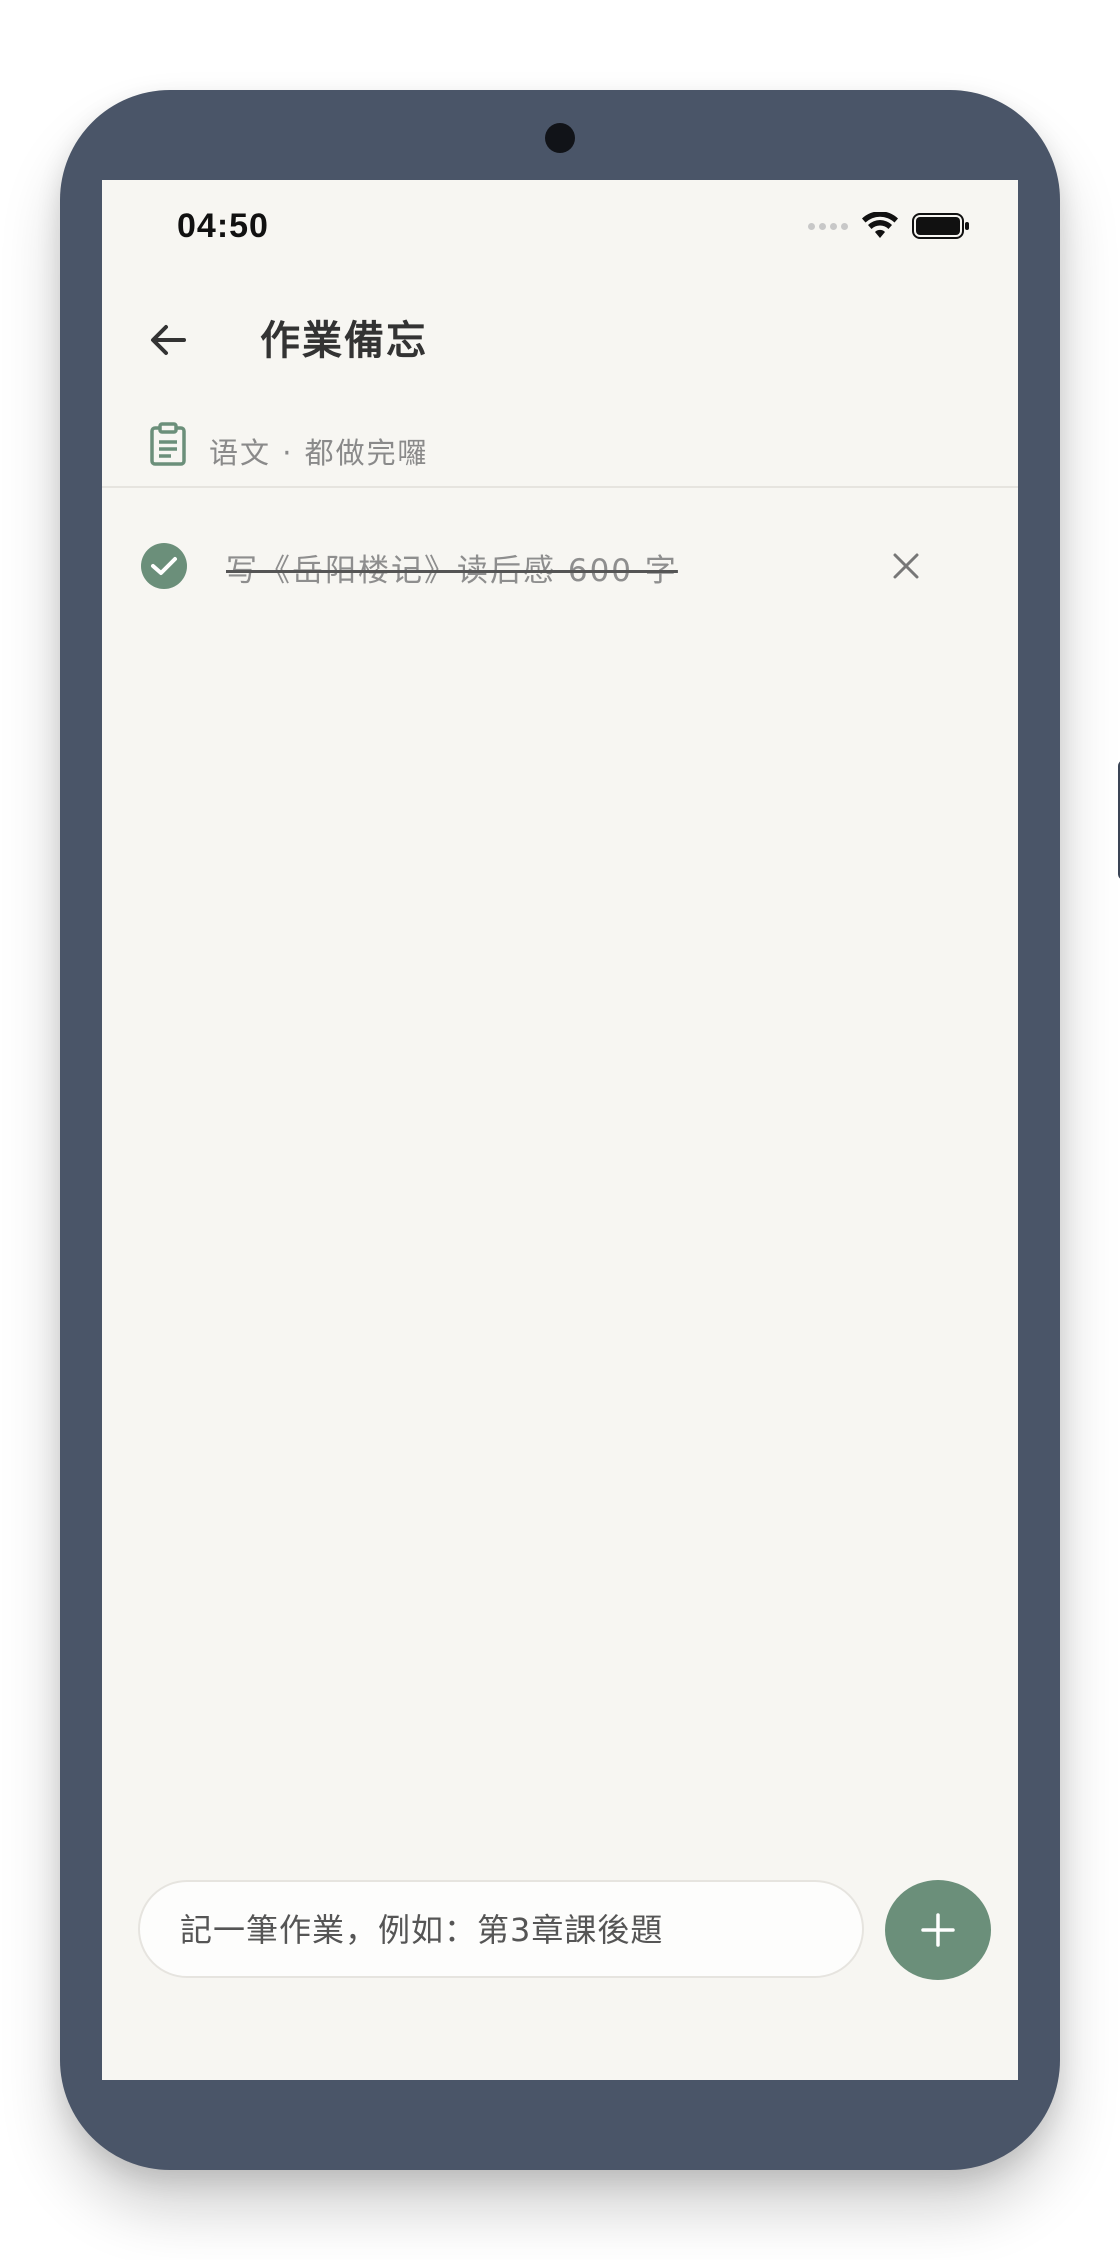 The image size is (1120, 2260). Describe the element at coordinates (168, 444) in the screenshot. I see `clipboard-icon` at that location.